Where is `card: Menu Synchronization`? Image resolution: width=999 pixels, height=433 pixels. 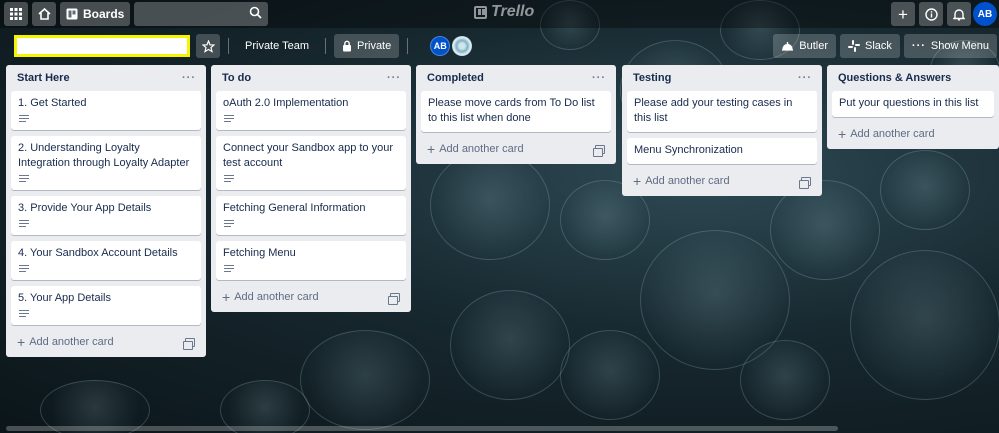 card: Menu Synchronization is located at coordinates (722, 151).